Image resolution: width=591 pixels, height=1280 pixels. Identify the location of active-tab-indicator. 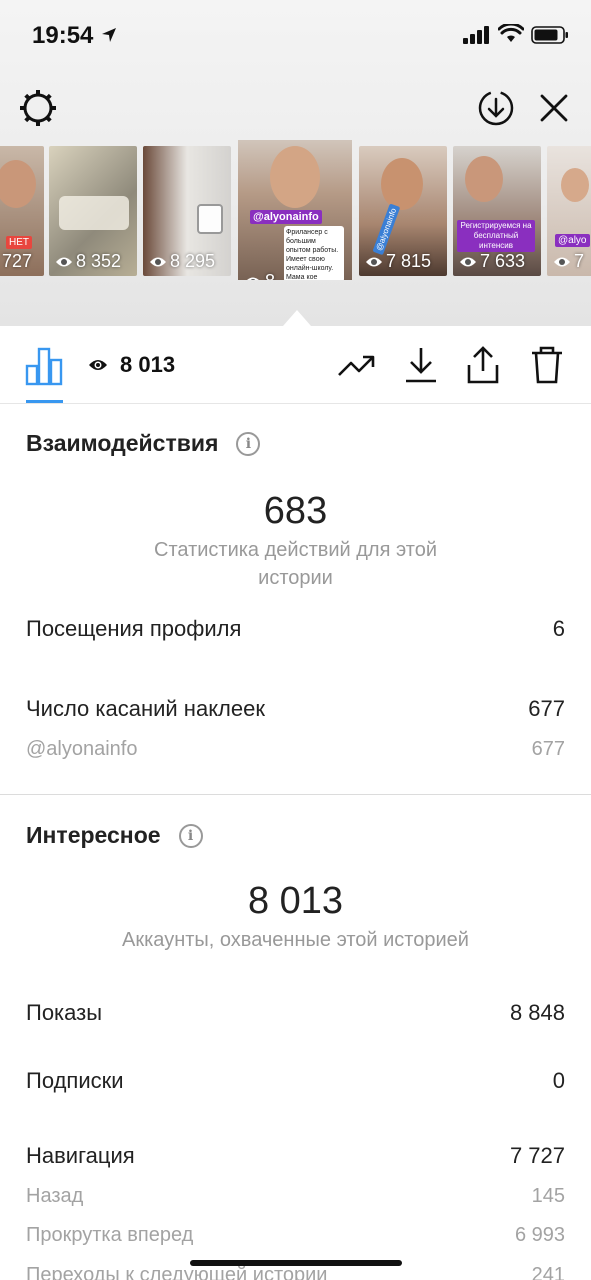
(44, 401).